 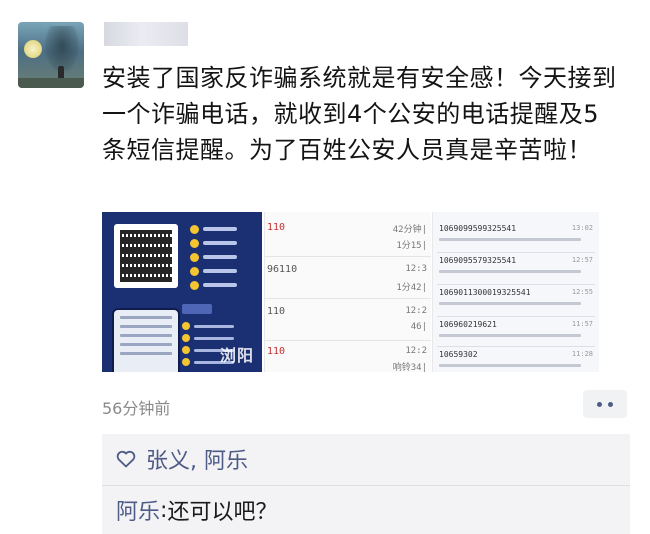 I want to click on post-timestamp: 56分钟前, so click(x=136, y=408).